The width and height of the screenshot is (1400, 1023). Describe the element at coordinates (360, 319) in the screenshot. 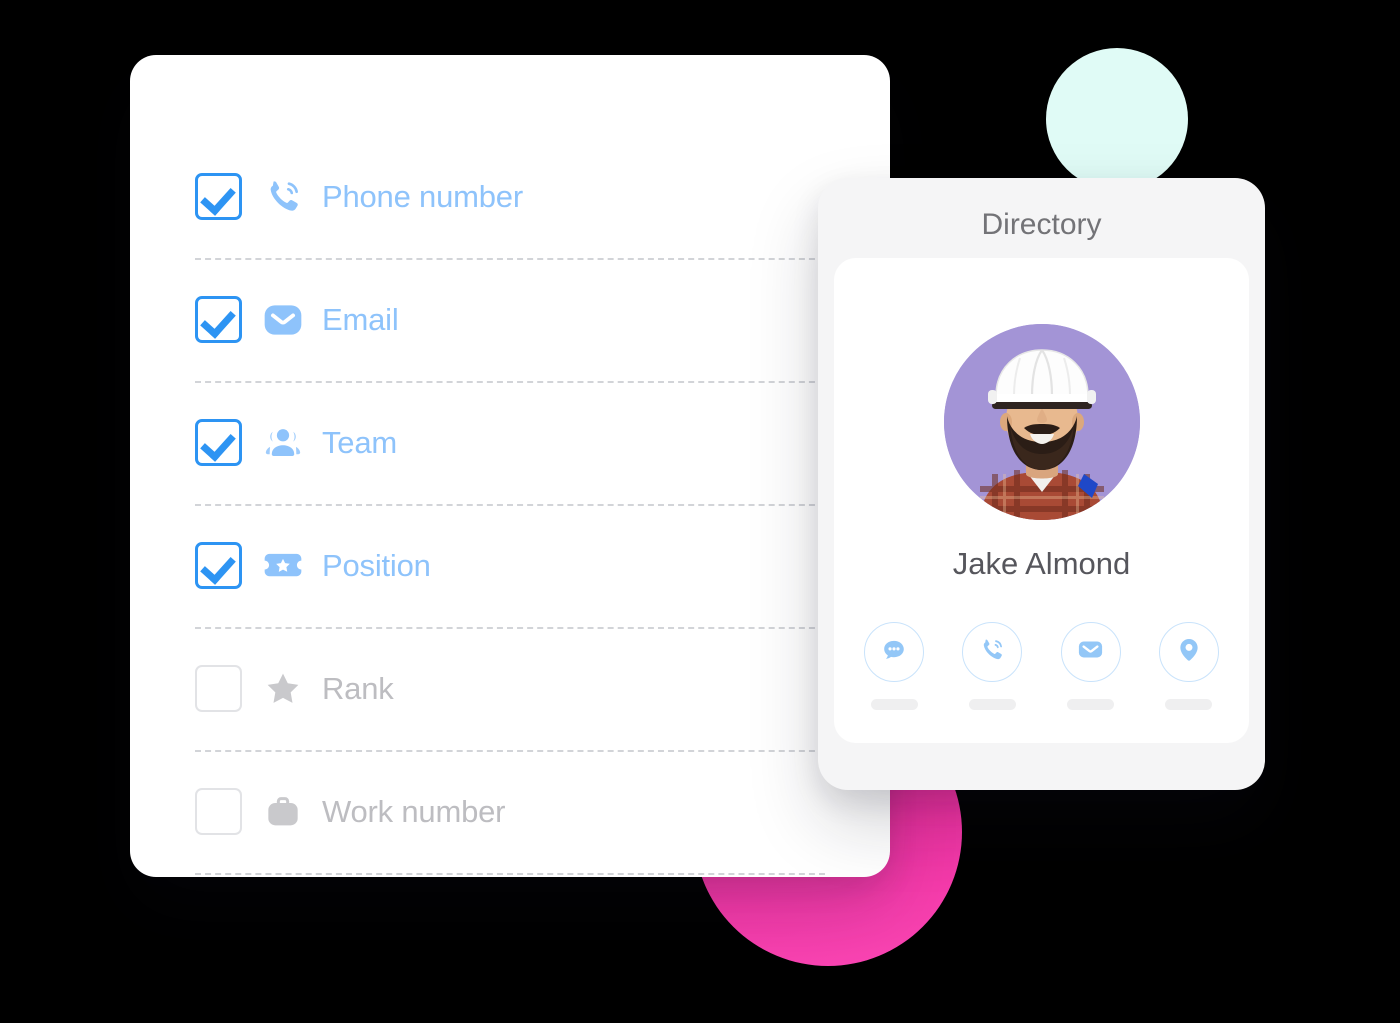

I see `field-label-email: Email` at that location.